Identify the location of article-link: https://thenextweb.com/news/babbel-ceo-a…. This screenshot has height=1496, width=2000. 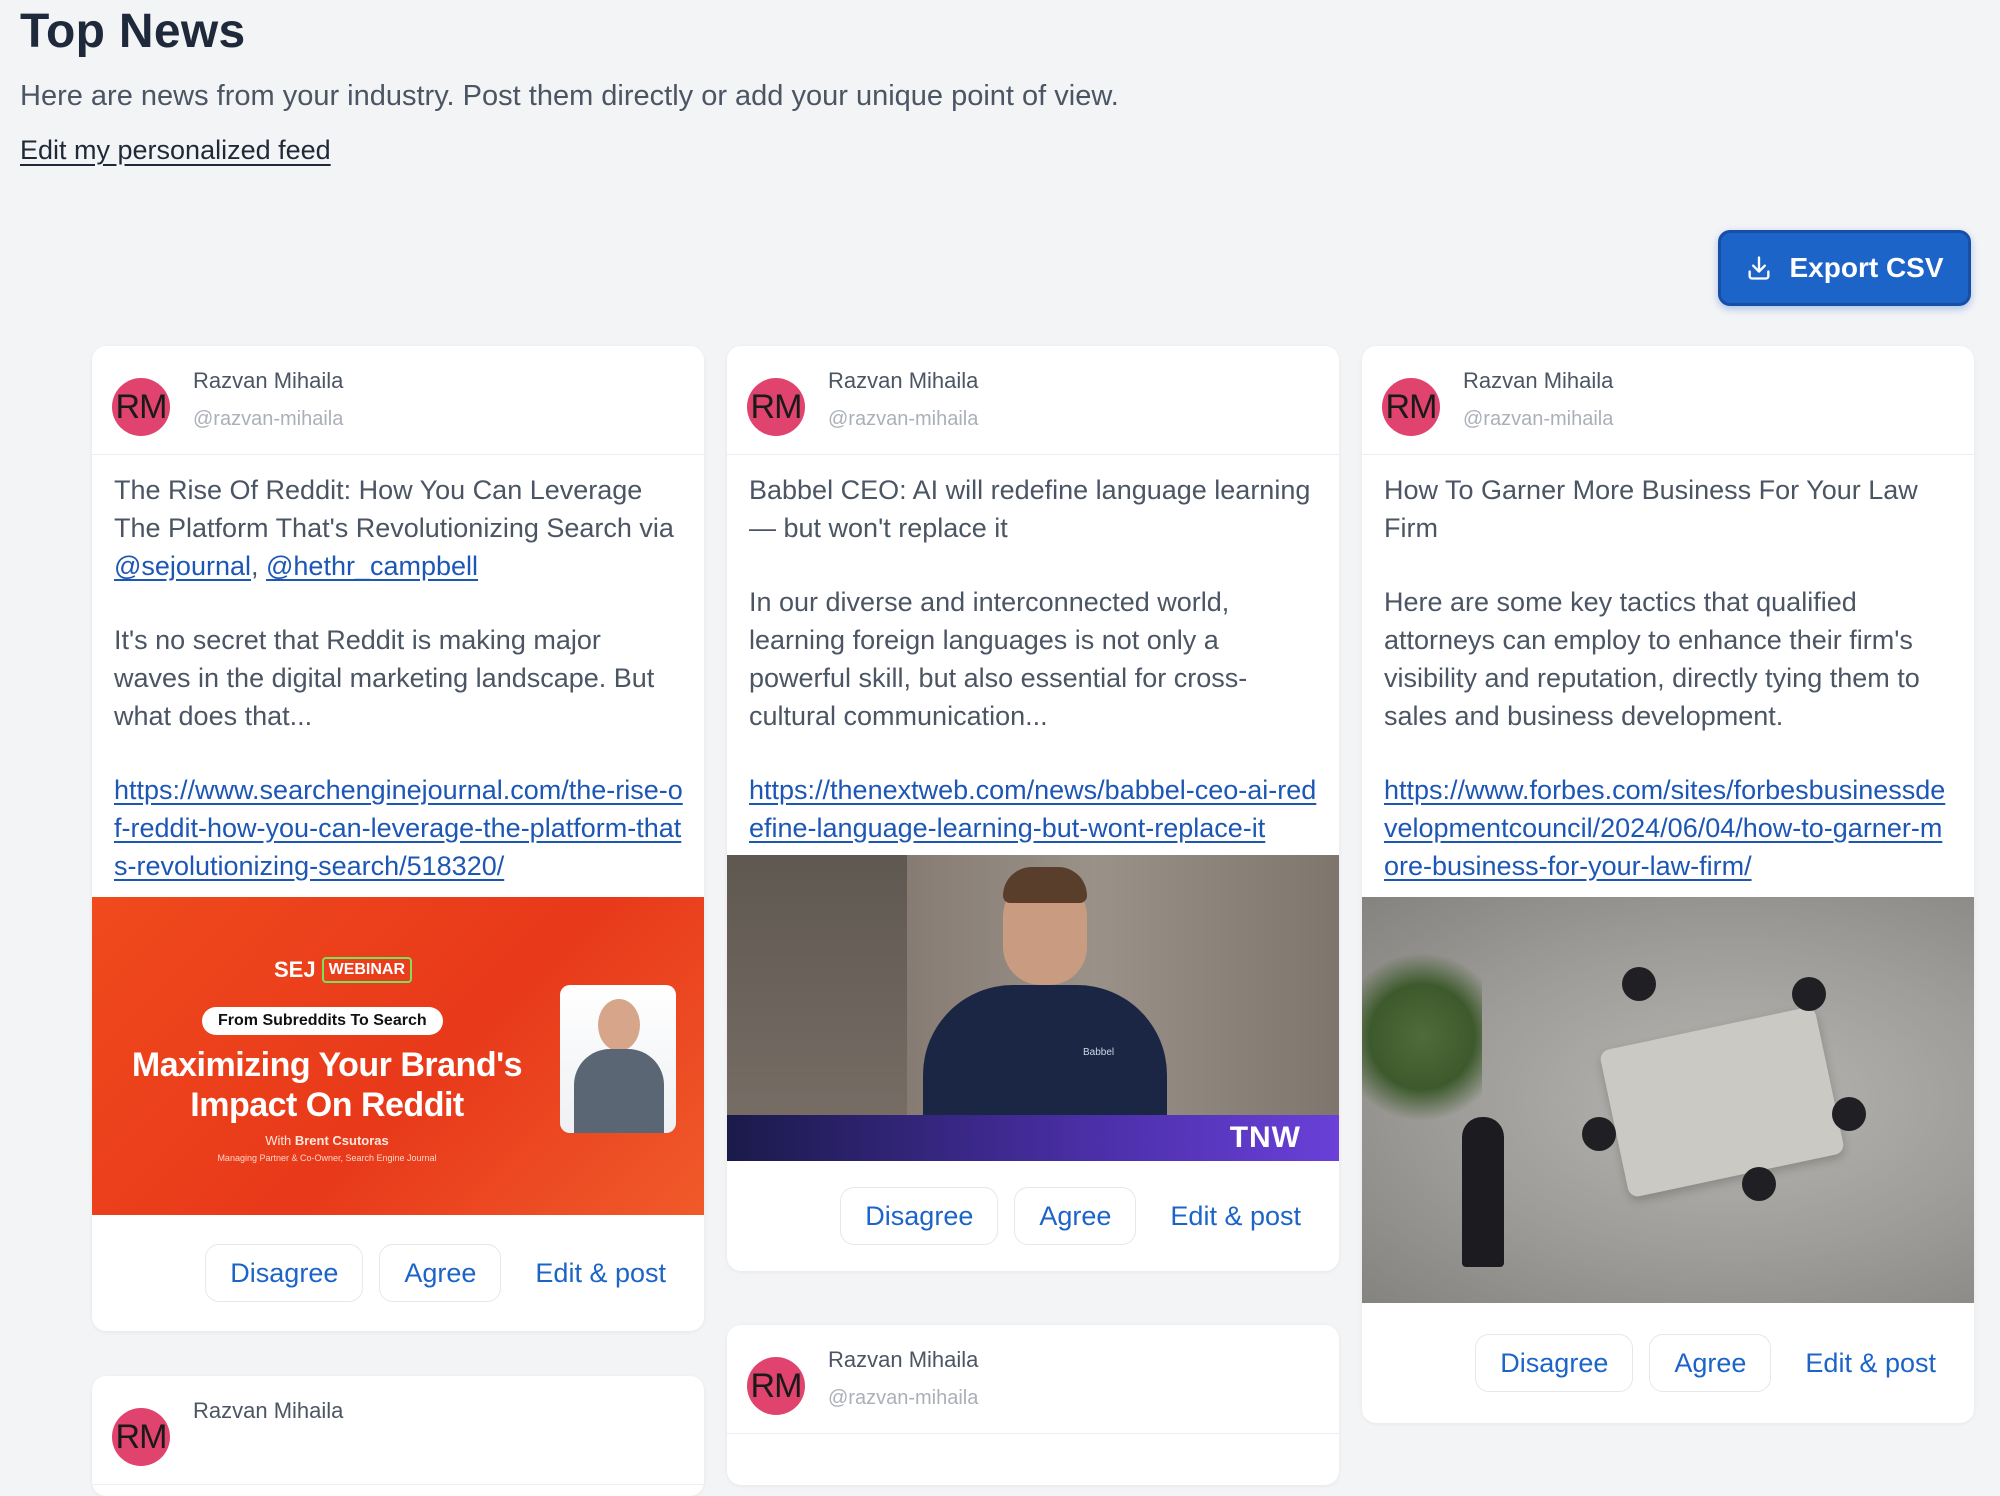
(1032, 809).